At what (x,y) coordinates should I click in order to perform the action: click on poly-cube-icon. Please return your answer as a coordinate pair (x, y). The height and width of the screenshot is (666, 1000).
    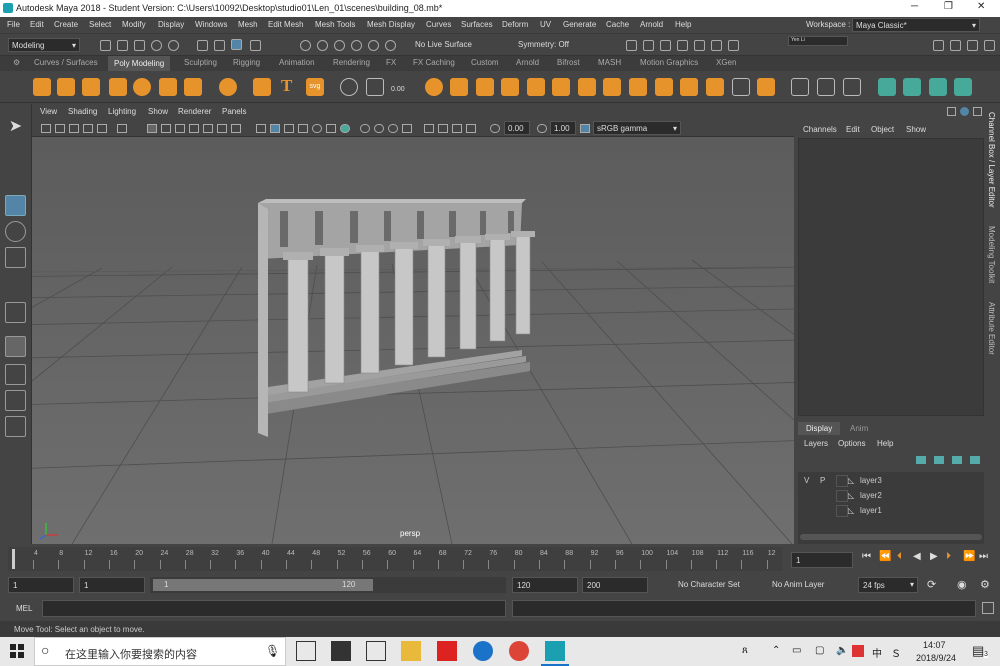
    Looking at the image, I should click on (66, 87).